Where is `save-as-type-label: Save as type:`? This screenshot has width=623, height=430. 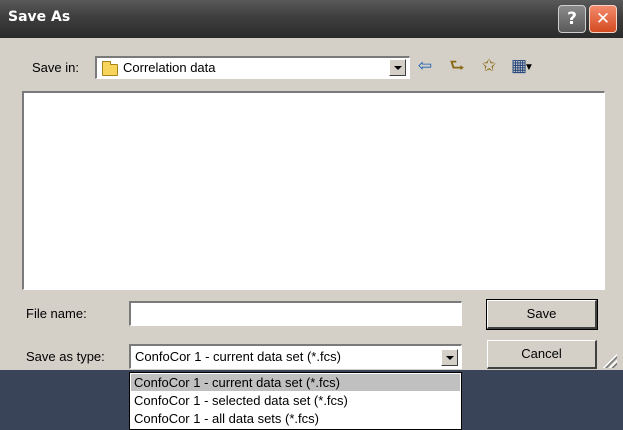
save-as-type-label: Save as type: is located at coordinates (65, 356).